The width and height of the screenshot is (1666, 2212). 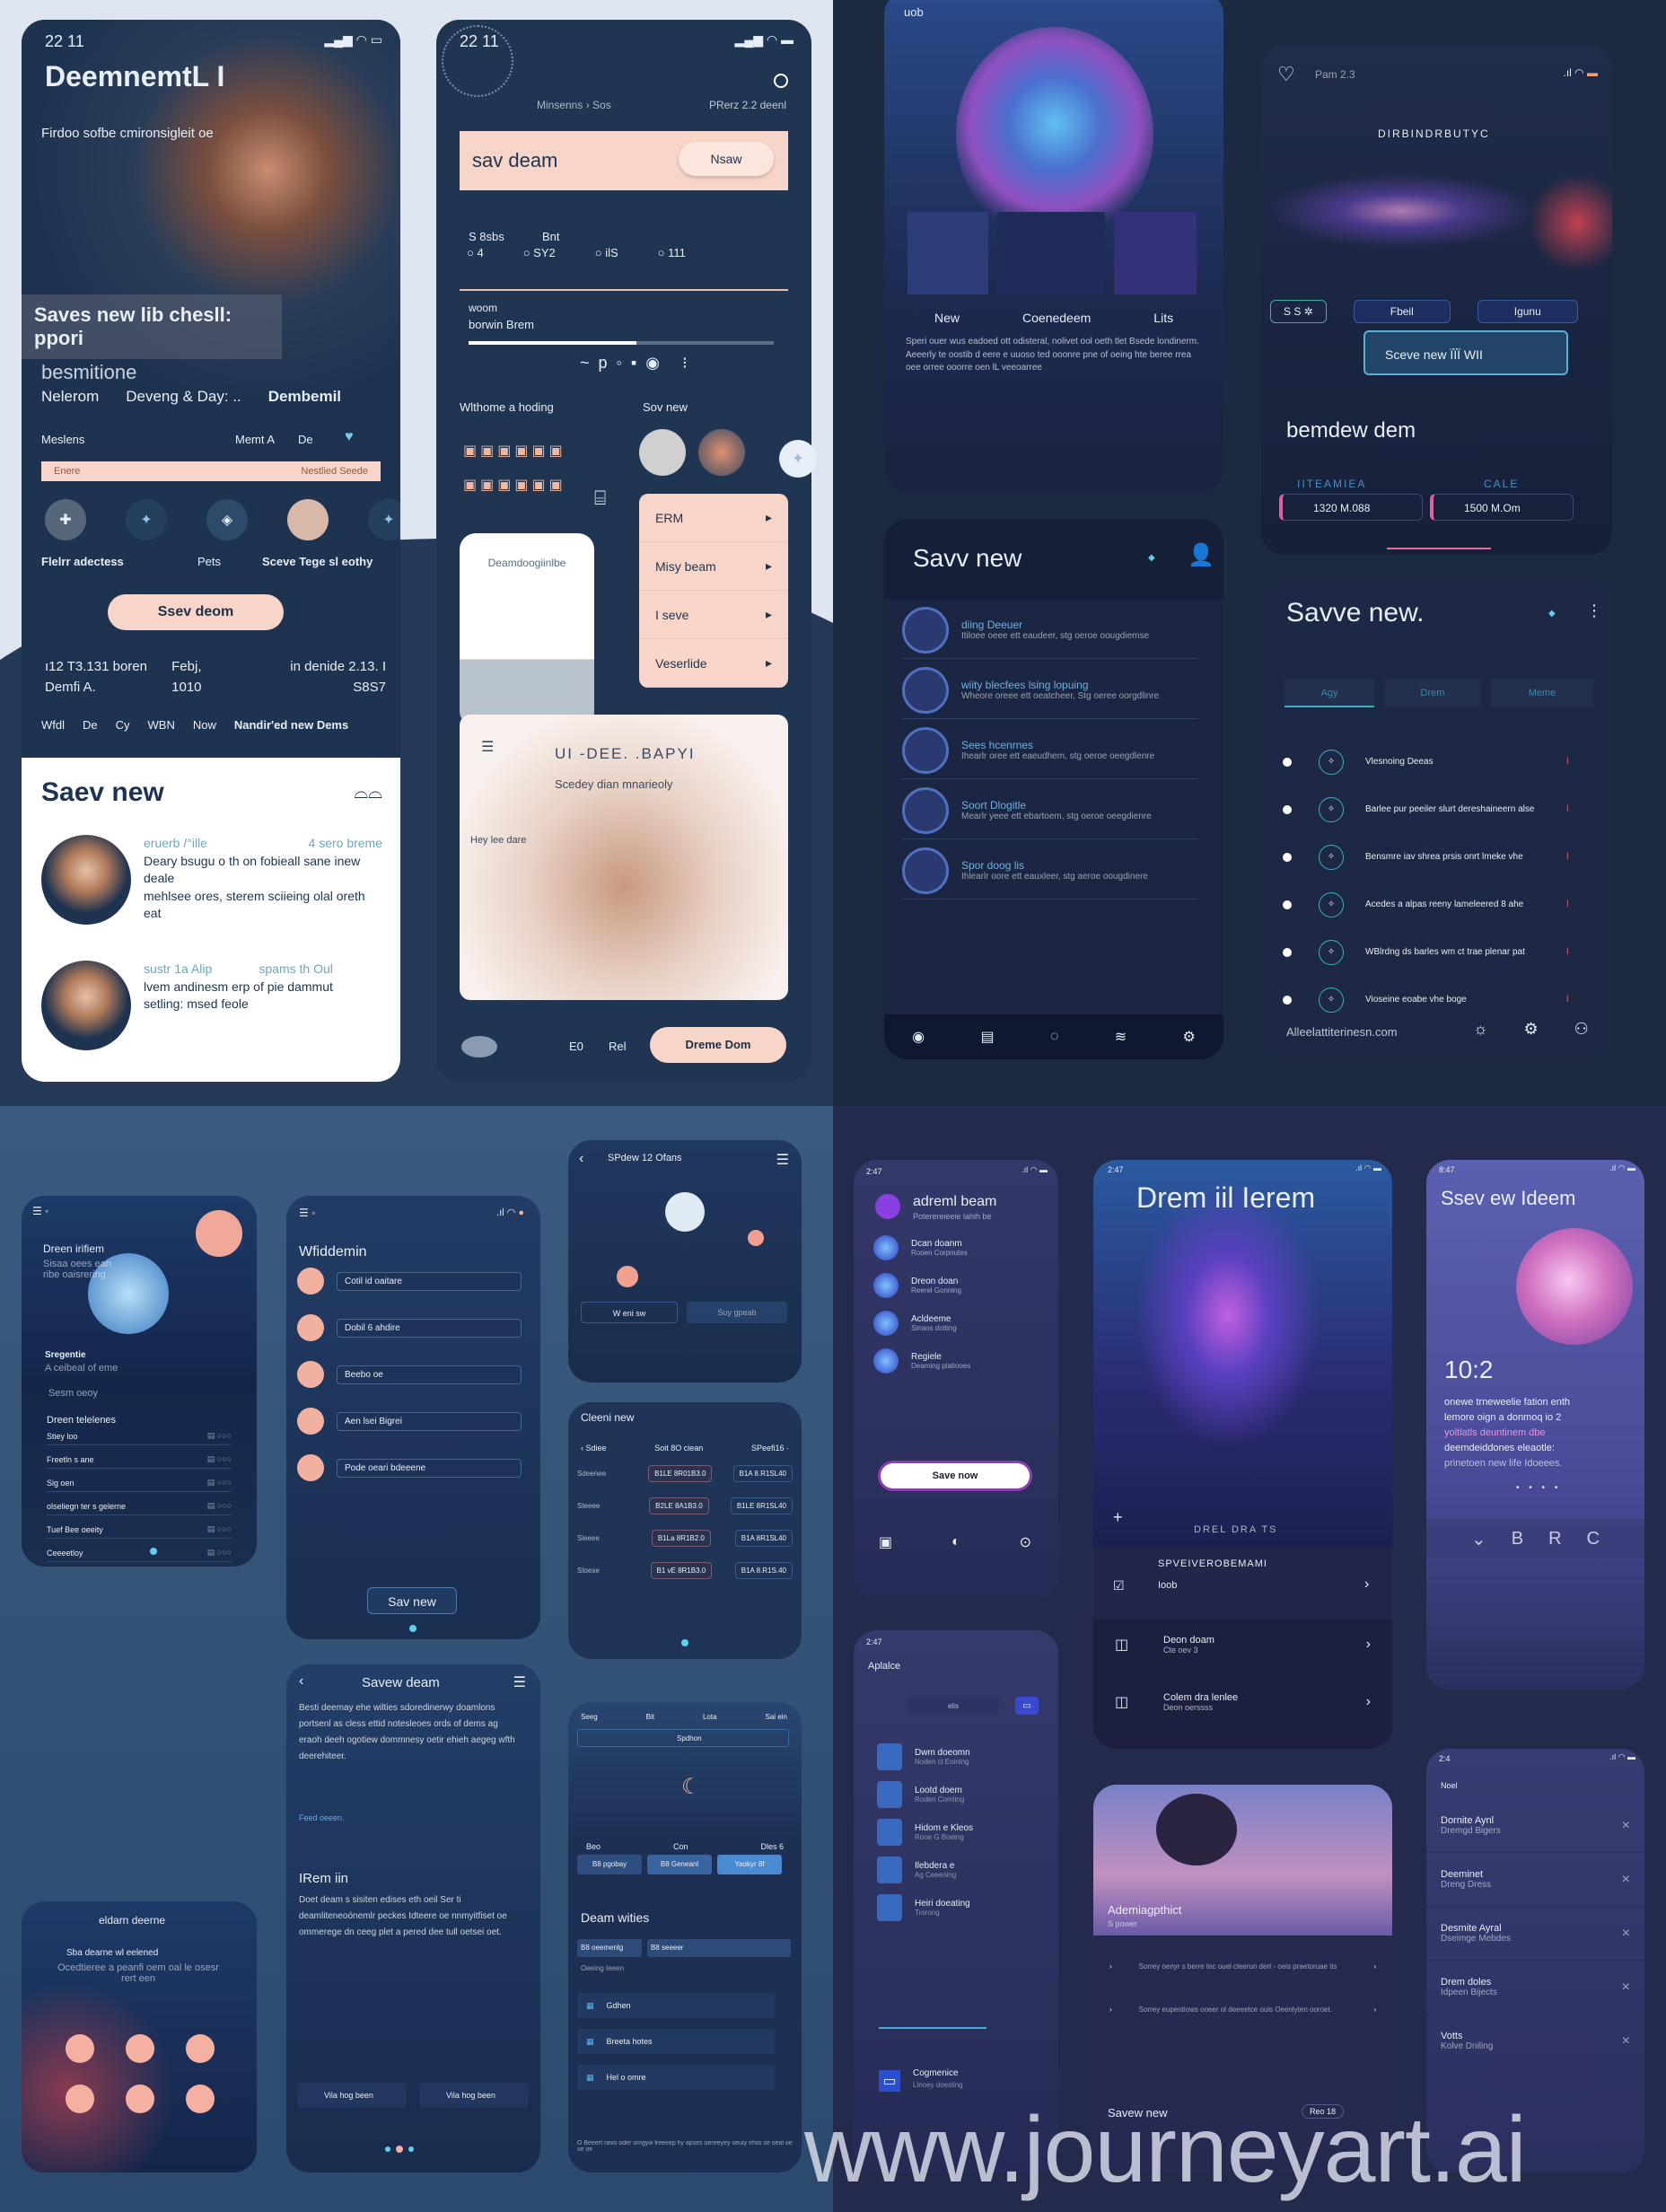 I want to click on tab: De, so click(x=90, y=725).